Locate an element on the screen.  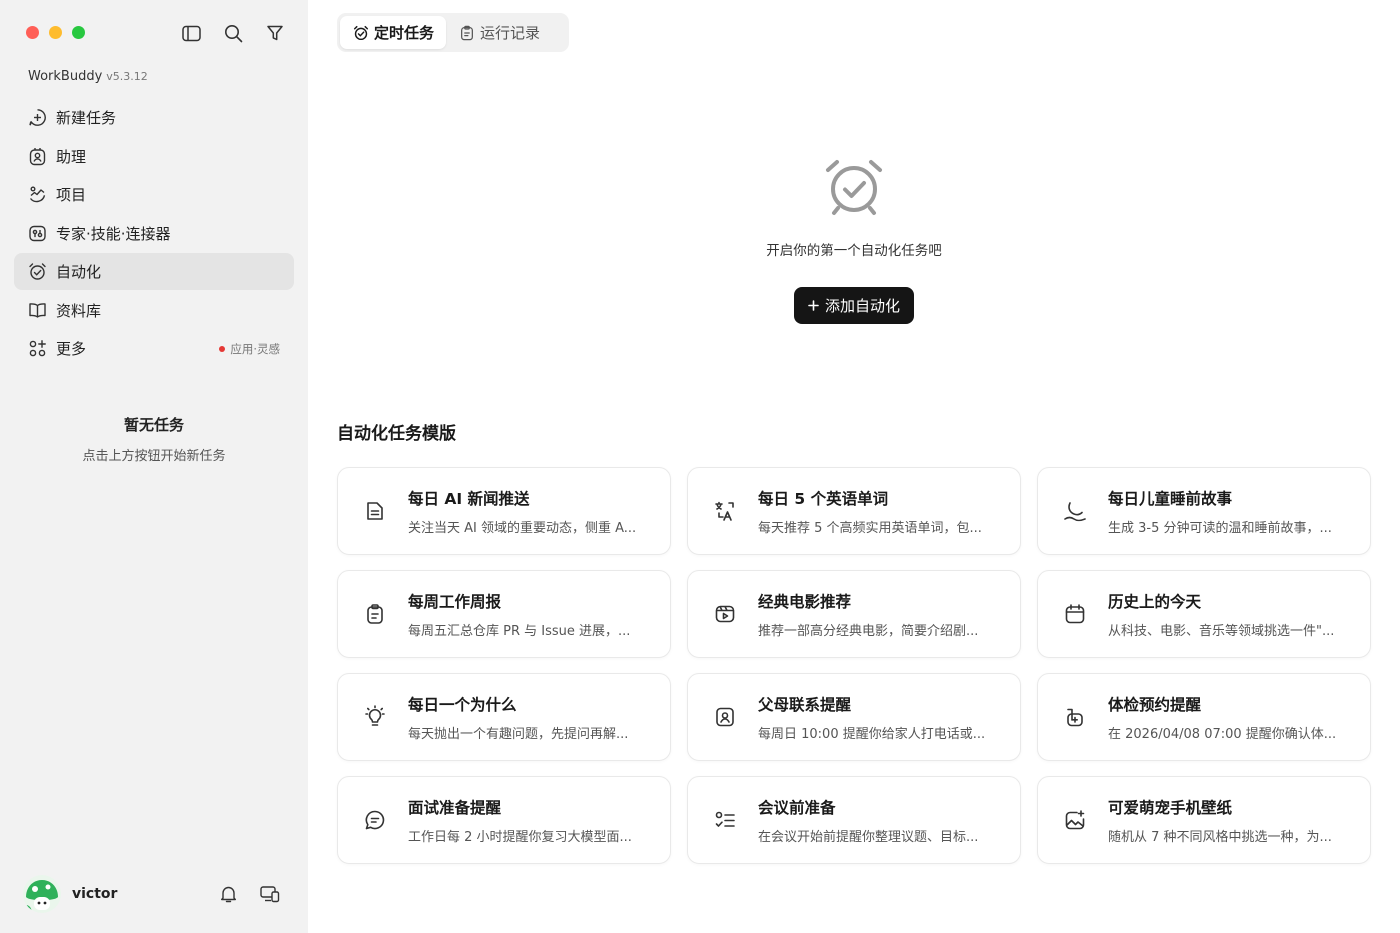
zoom-window-button is located at coordinates (78, 32).